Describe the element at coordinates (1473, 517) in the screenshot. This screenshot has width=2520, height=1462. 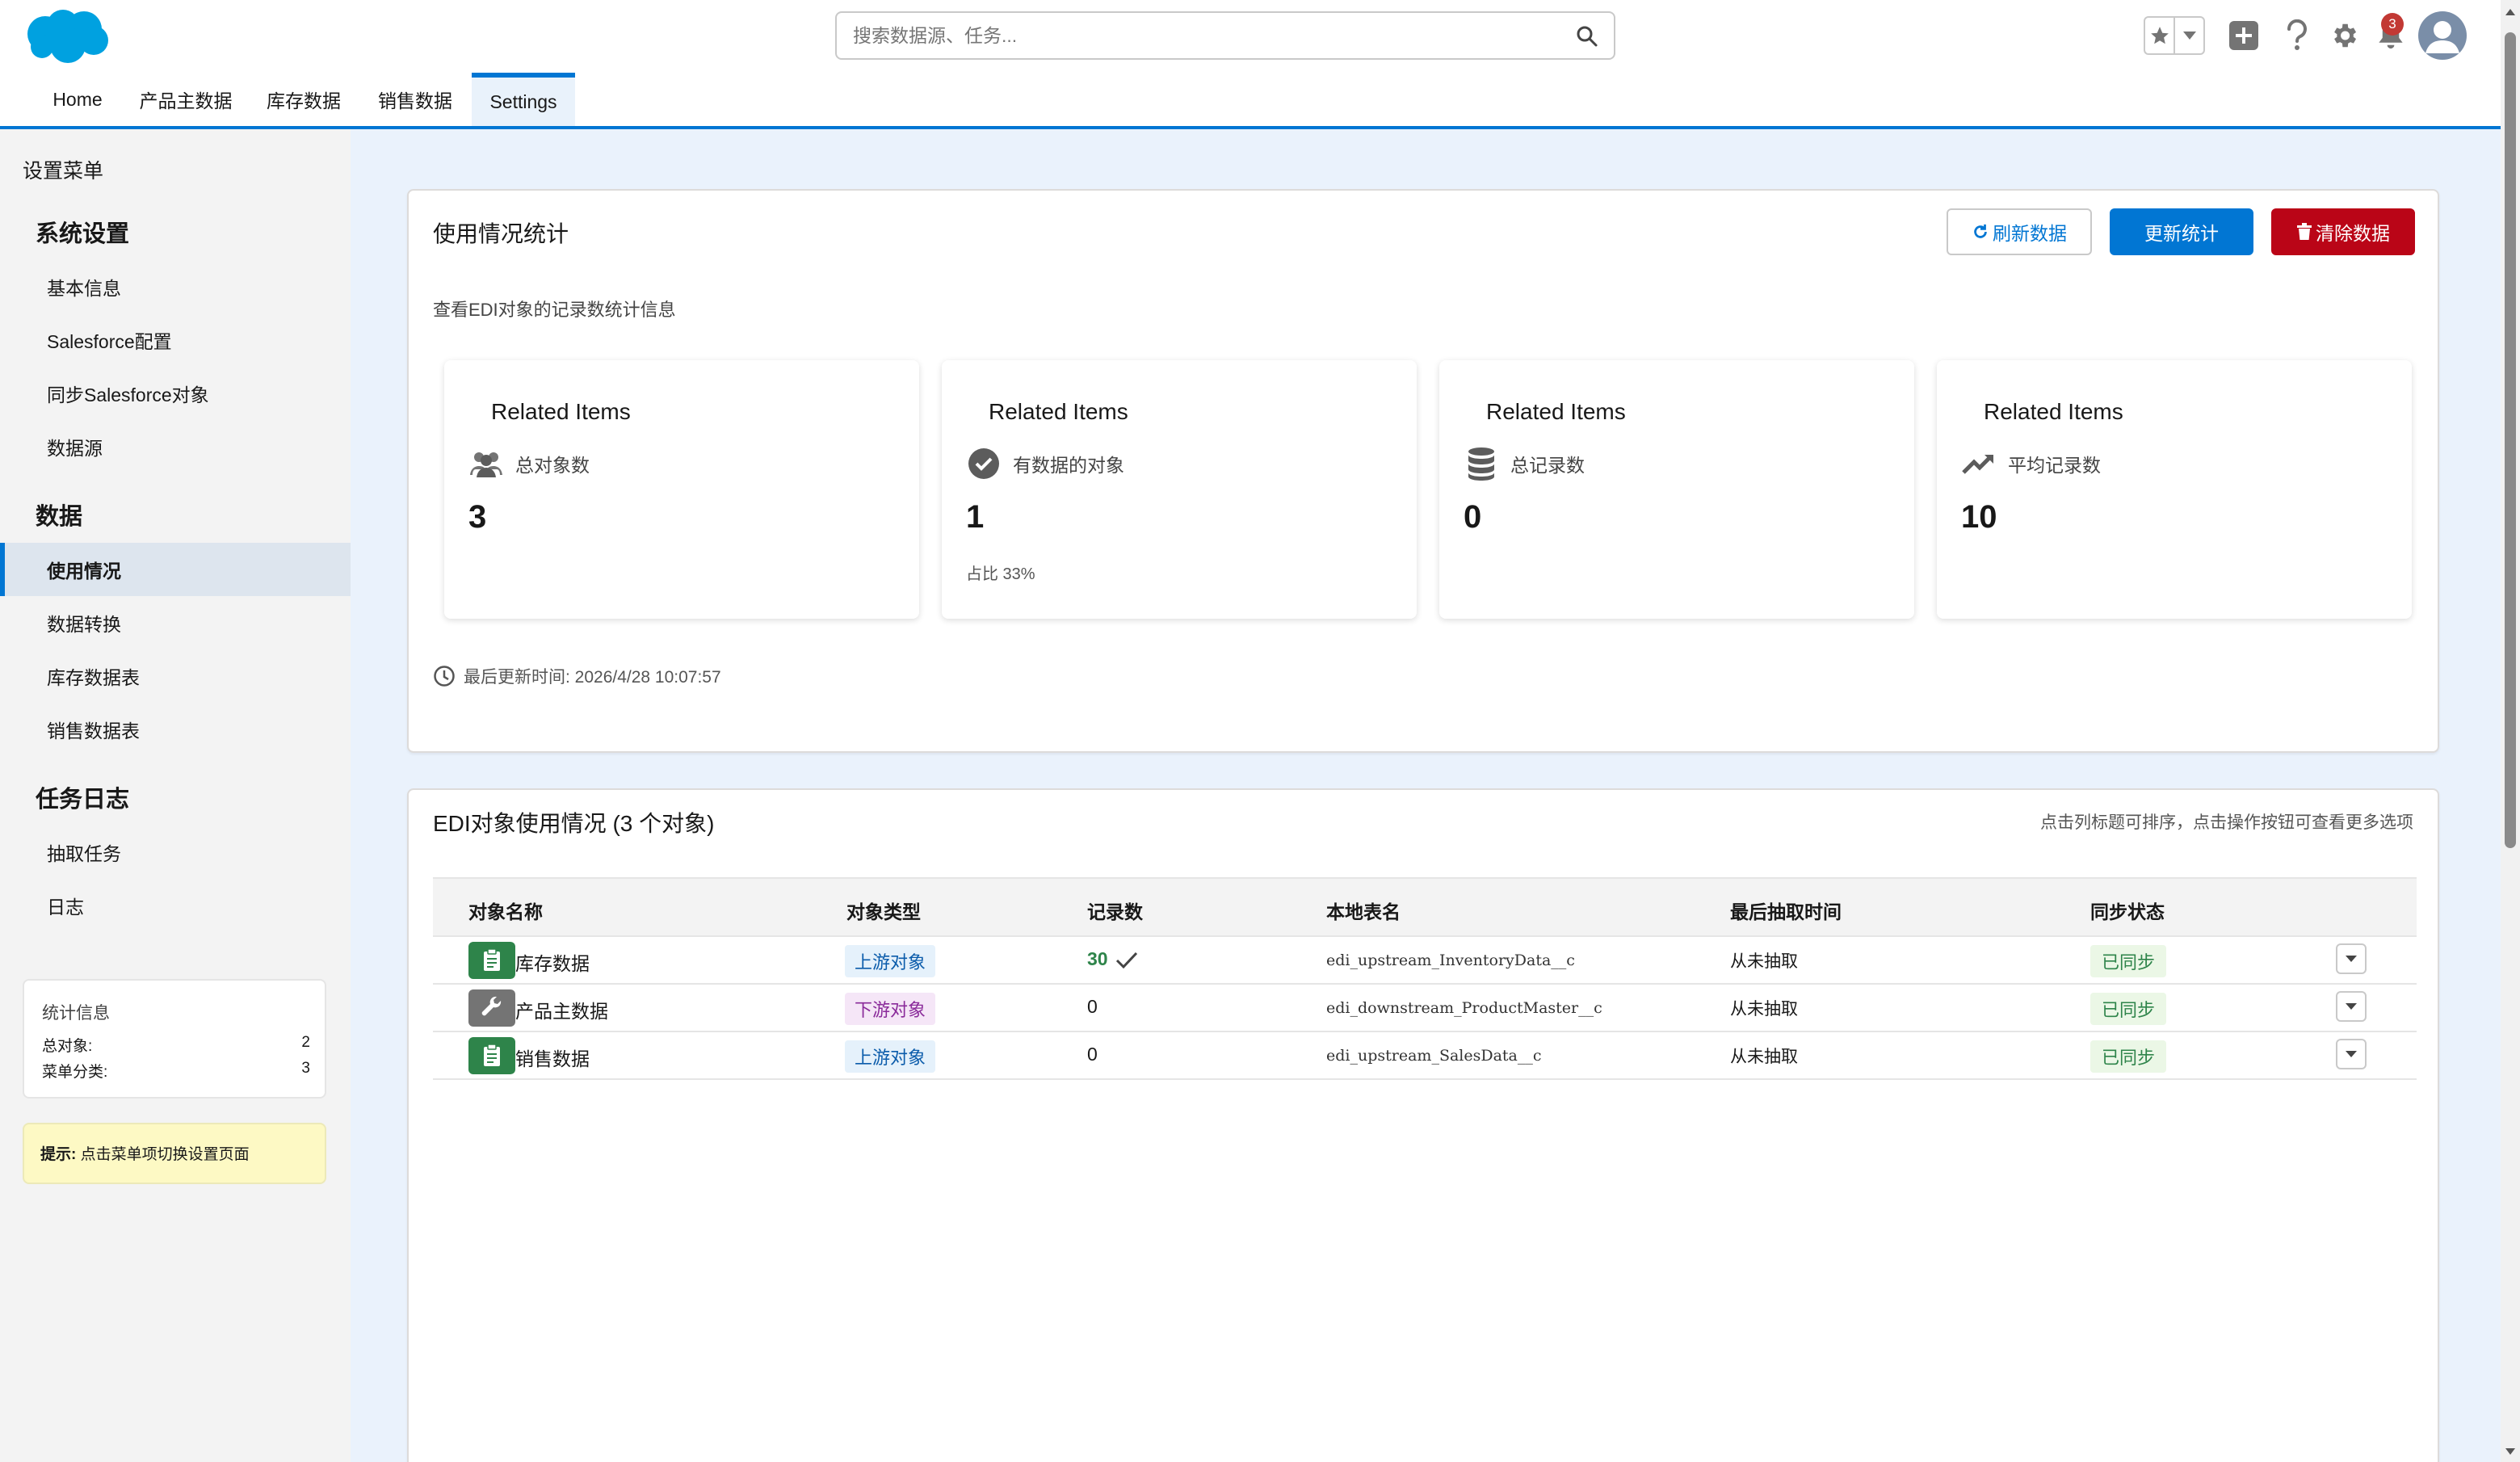
I see `metric-value: 0` at that location.